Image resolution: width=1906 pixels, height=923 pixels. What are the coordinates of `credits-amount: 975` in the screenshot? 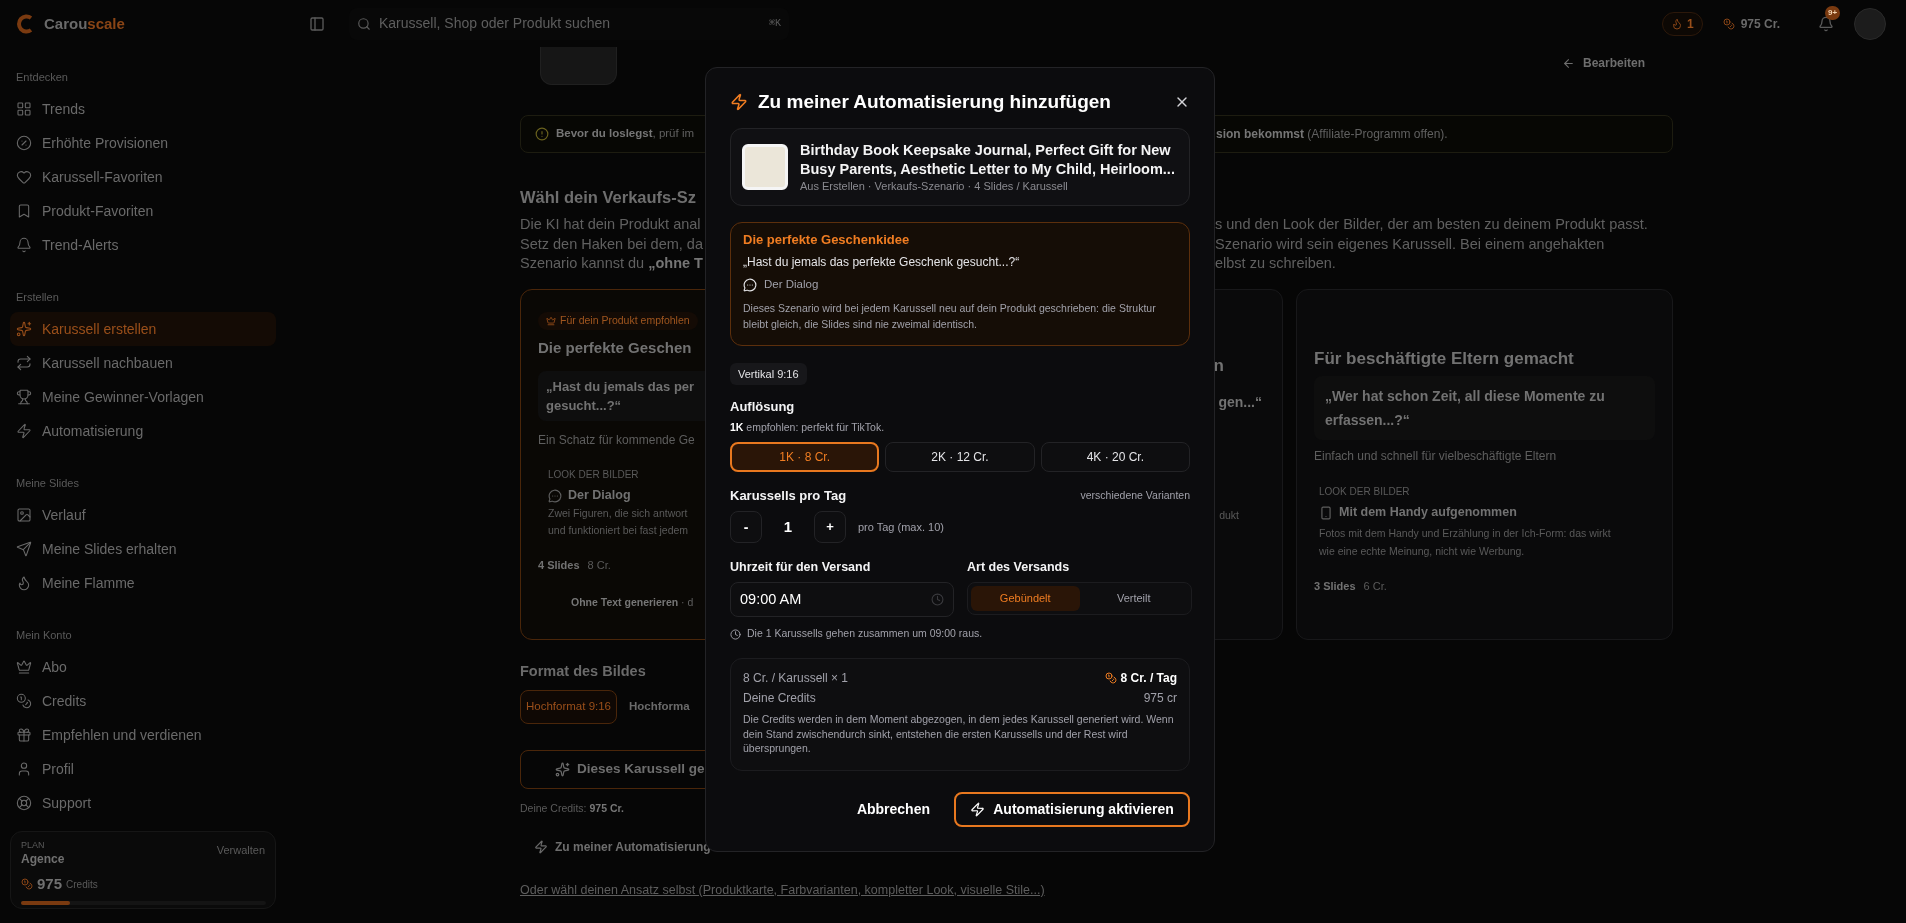 It's located at (50, 884).